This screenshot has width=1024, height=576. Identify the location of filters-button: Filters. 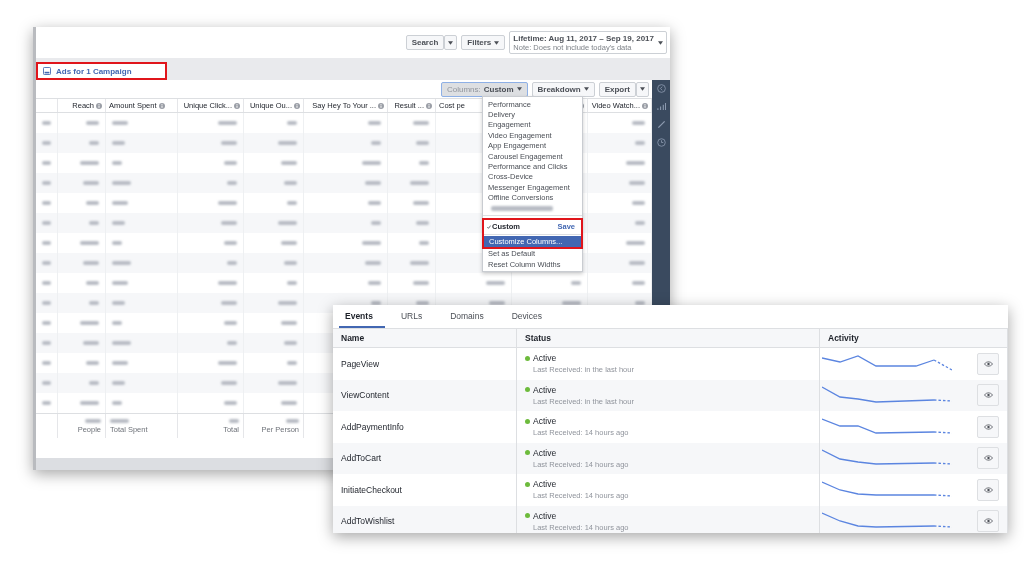
(483, 42).